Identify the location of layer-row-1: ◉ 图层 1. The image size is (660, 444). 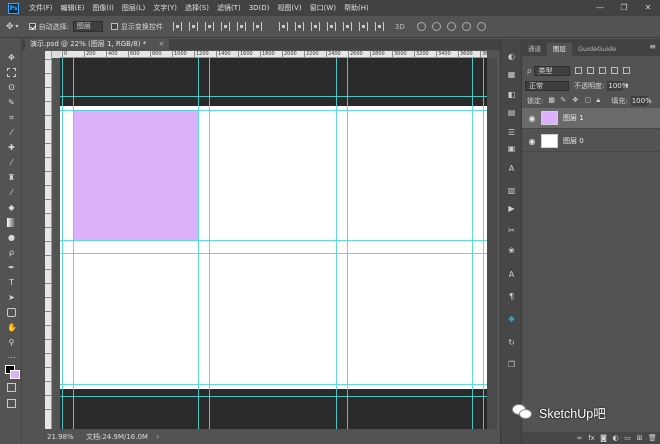
(591, 118).